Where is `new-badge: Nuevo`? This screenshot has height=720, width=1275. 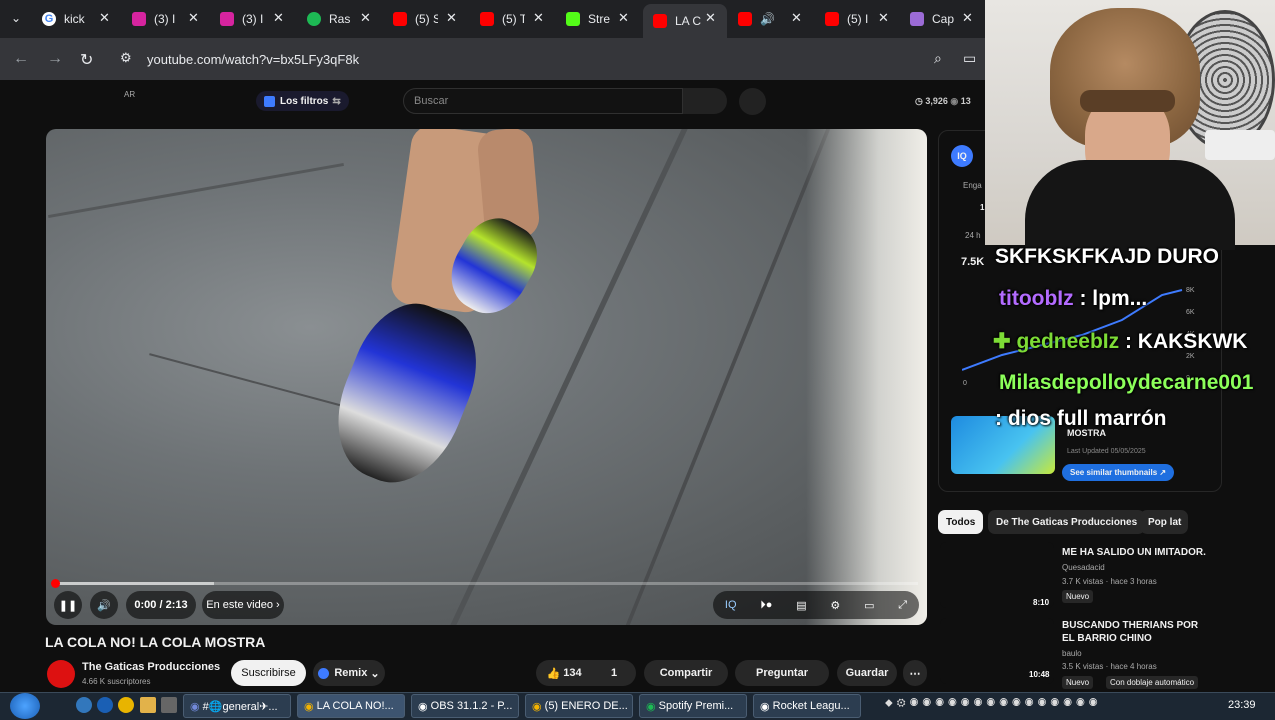
new-badge: Nuevo is located at coordinates (1078, 596).